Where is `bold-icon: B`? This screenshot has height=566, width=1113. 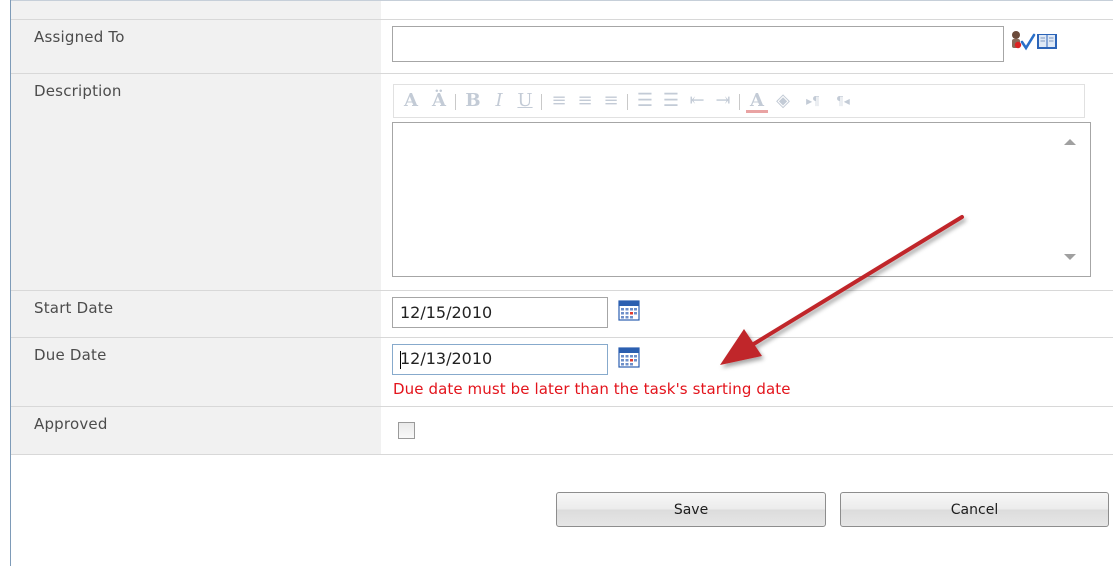
bold-icon: B is located at coordinates (473, 101).